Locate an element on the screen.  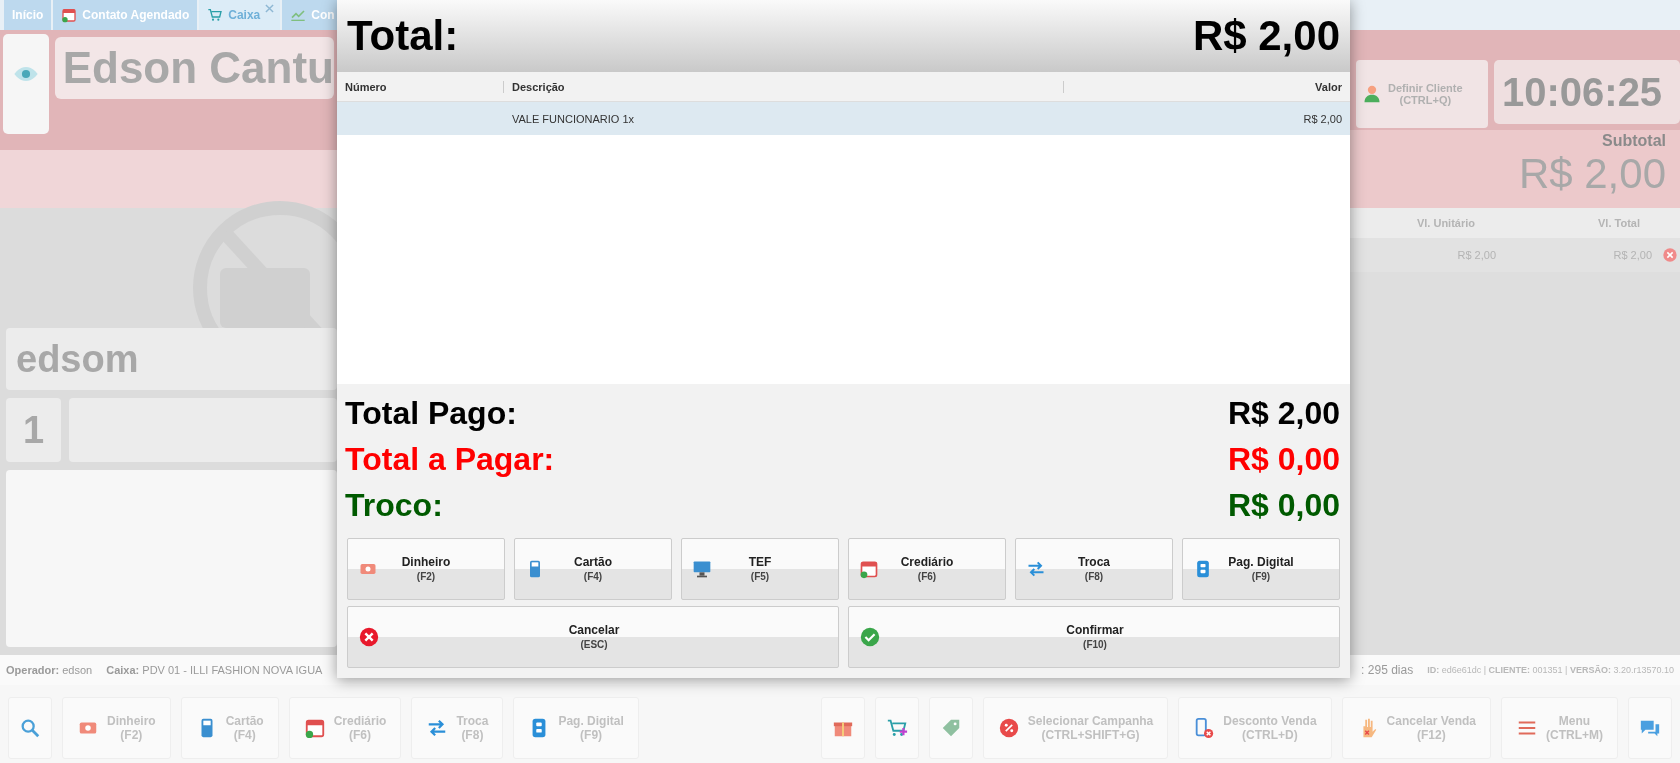
action-button: Confirmar (F10) is located at coordinates (1094, 637).